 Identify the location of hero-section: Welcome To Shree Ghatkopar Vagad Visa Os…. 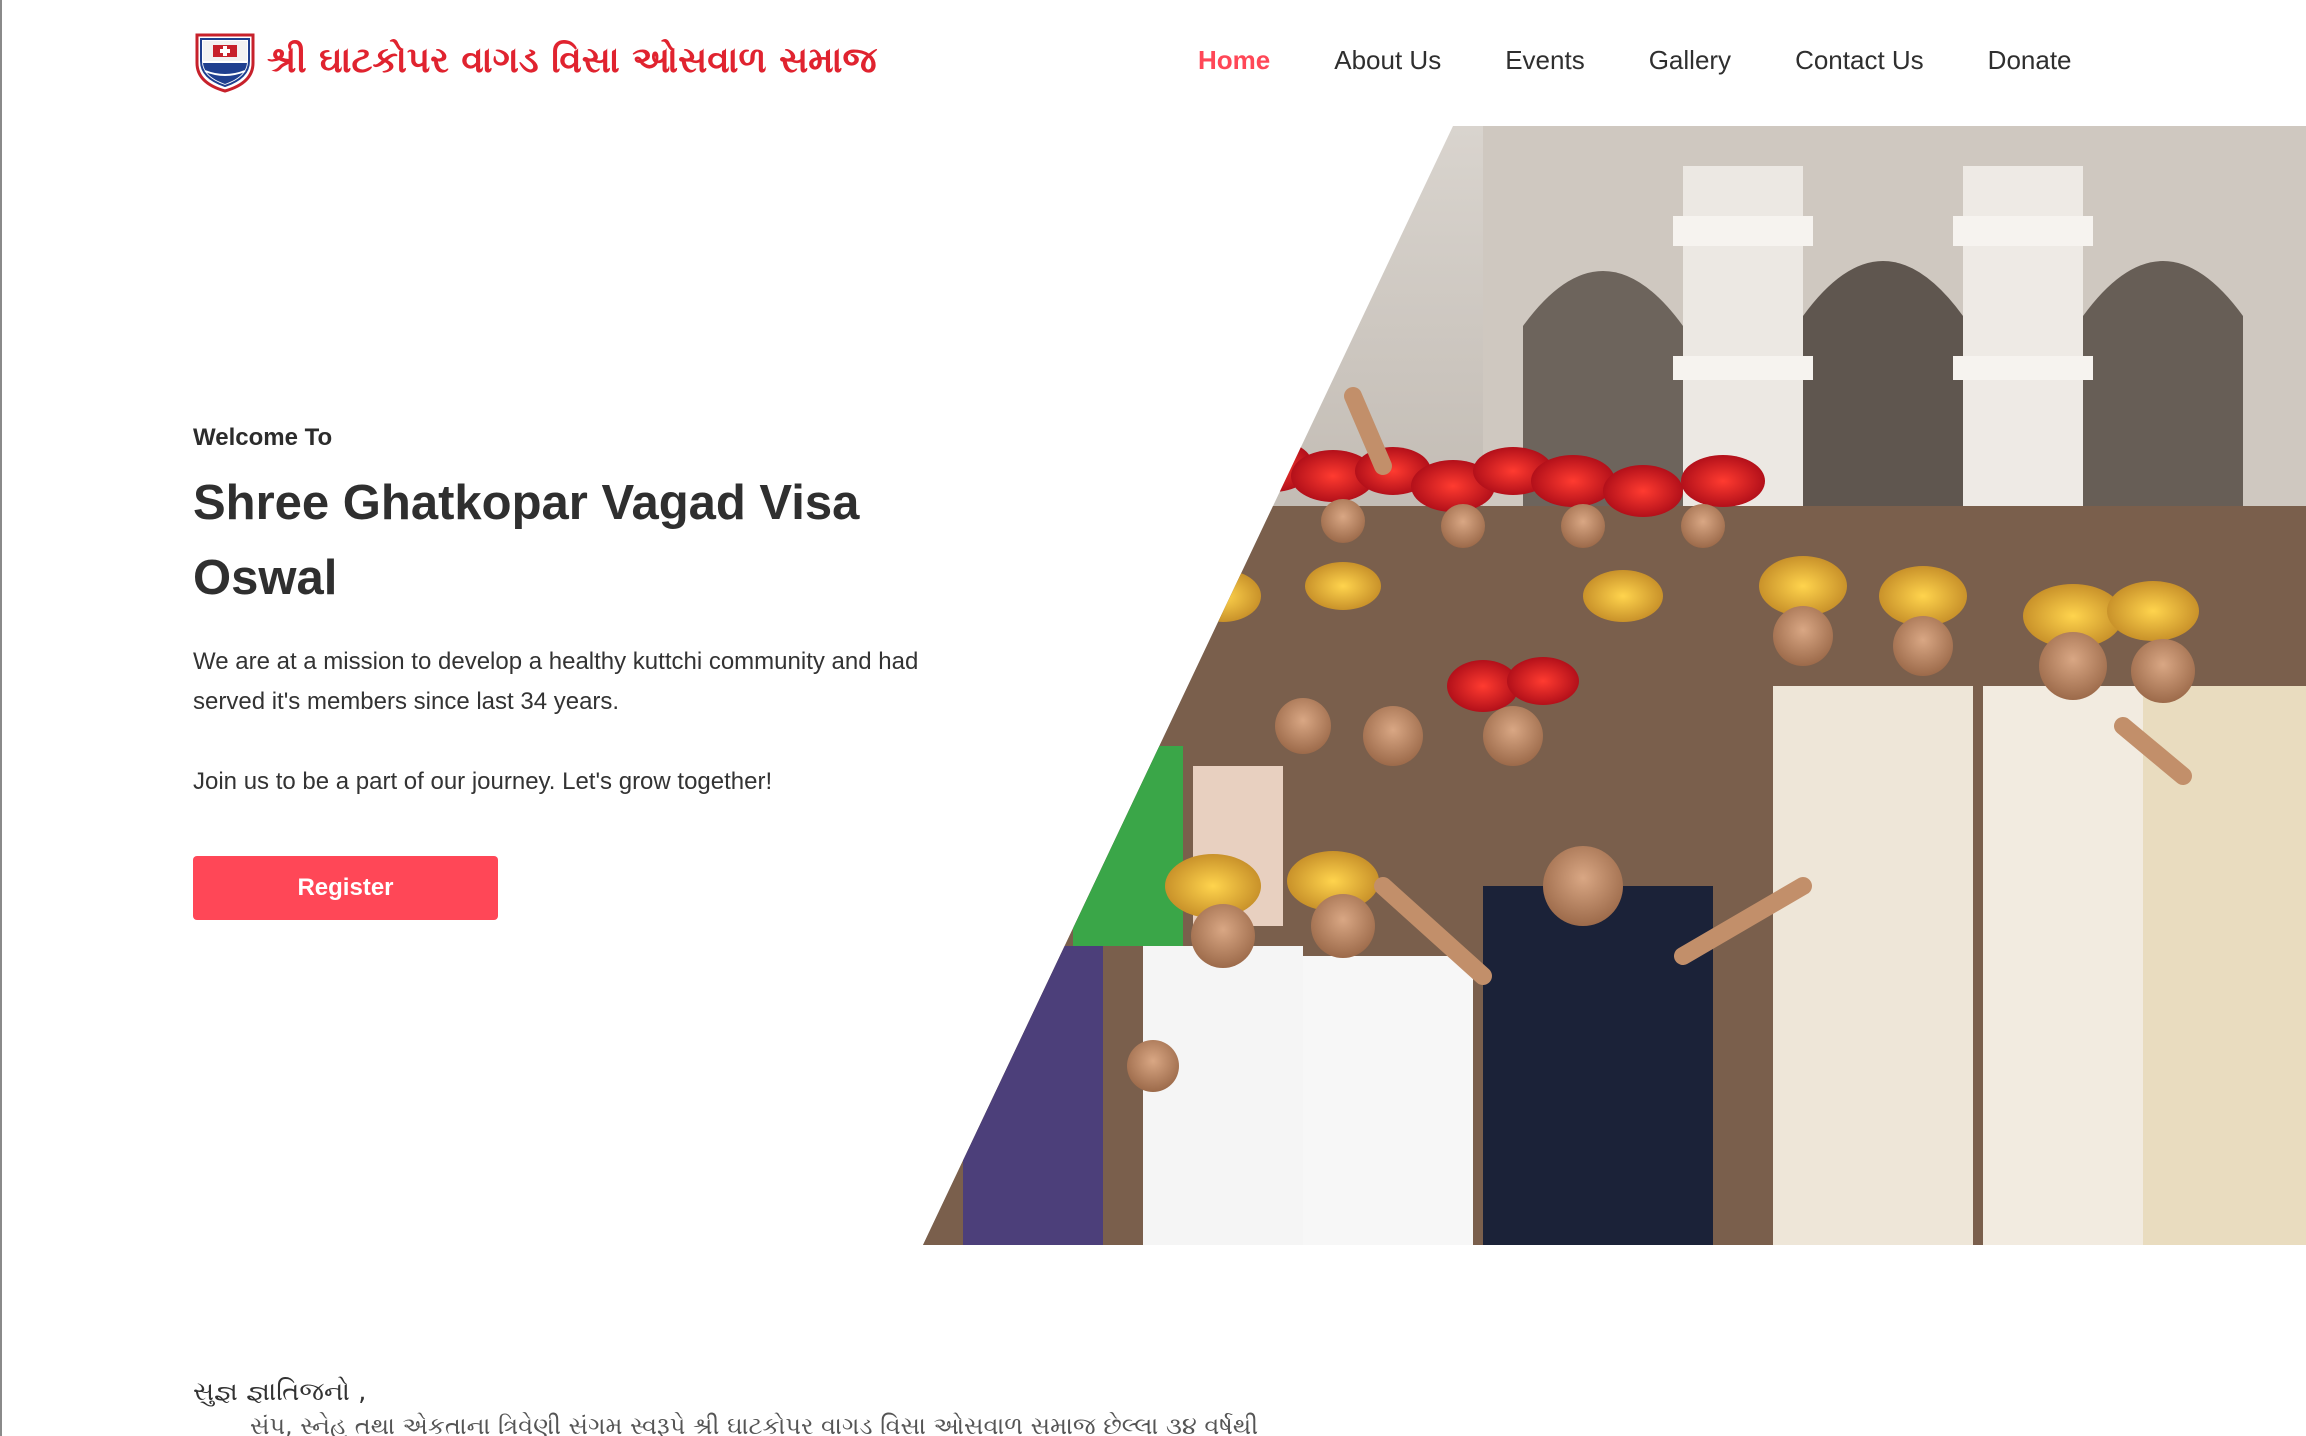
(583, 611).